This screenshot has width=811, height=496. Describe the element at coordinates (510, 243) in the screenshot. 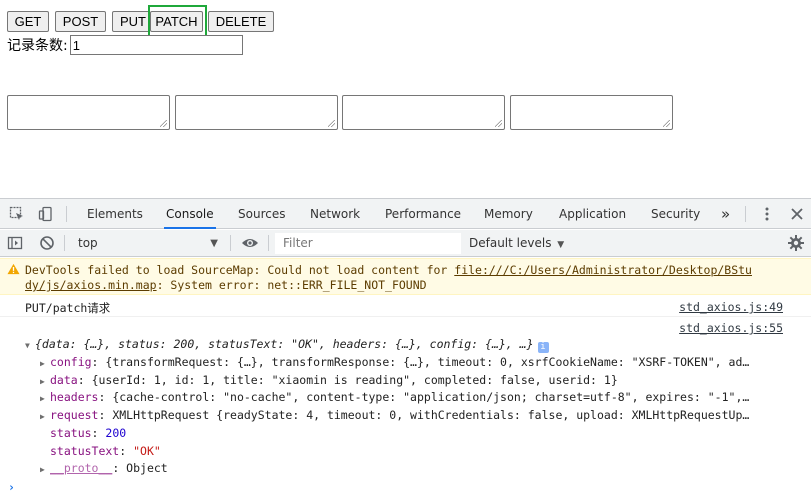

I see `levels-label: Default levels` at that location.